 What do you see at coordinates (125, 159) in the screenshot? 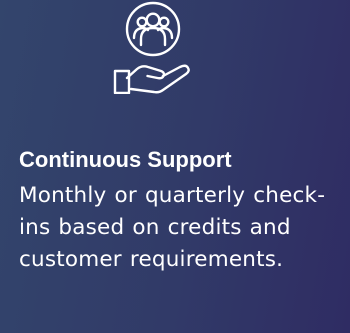
I see `card-title: Continuous Support` at bounding box center [125, 159].